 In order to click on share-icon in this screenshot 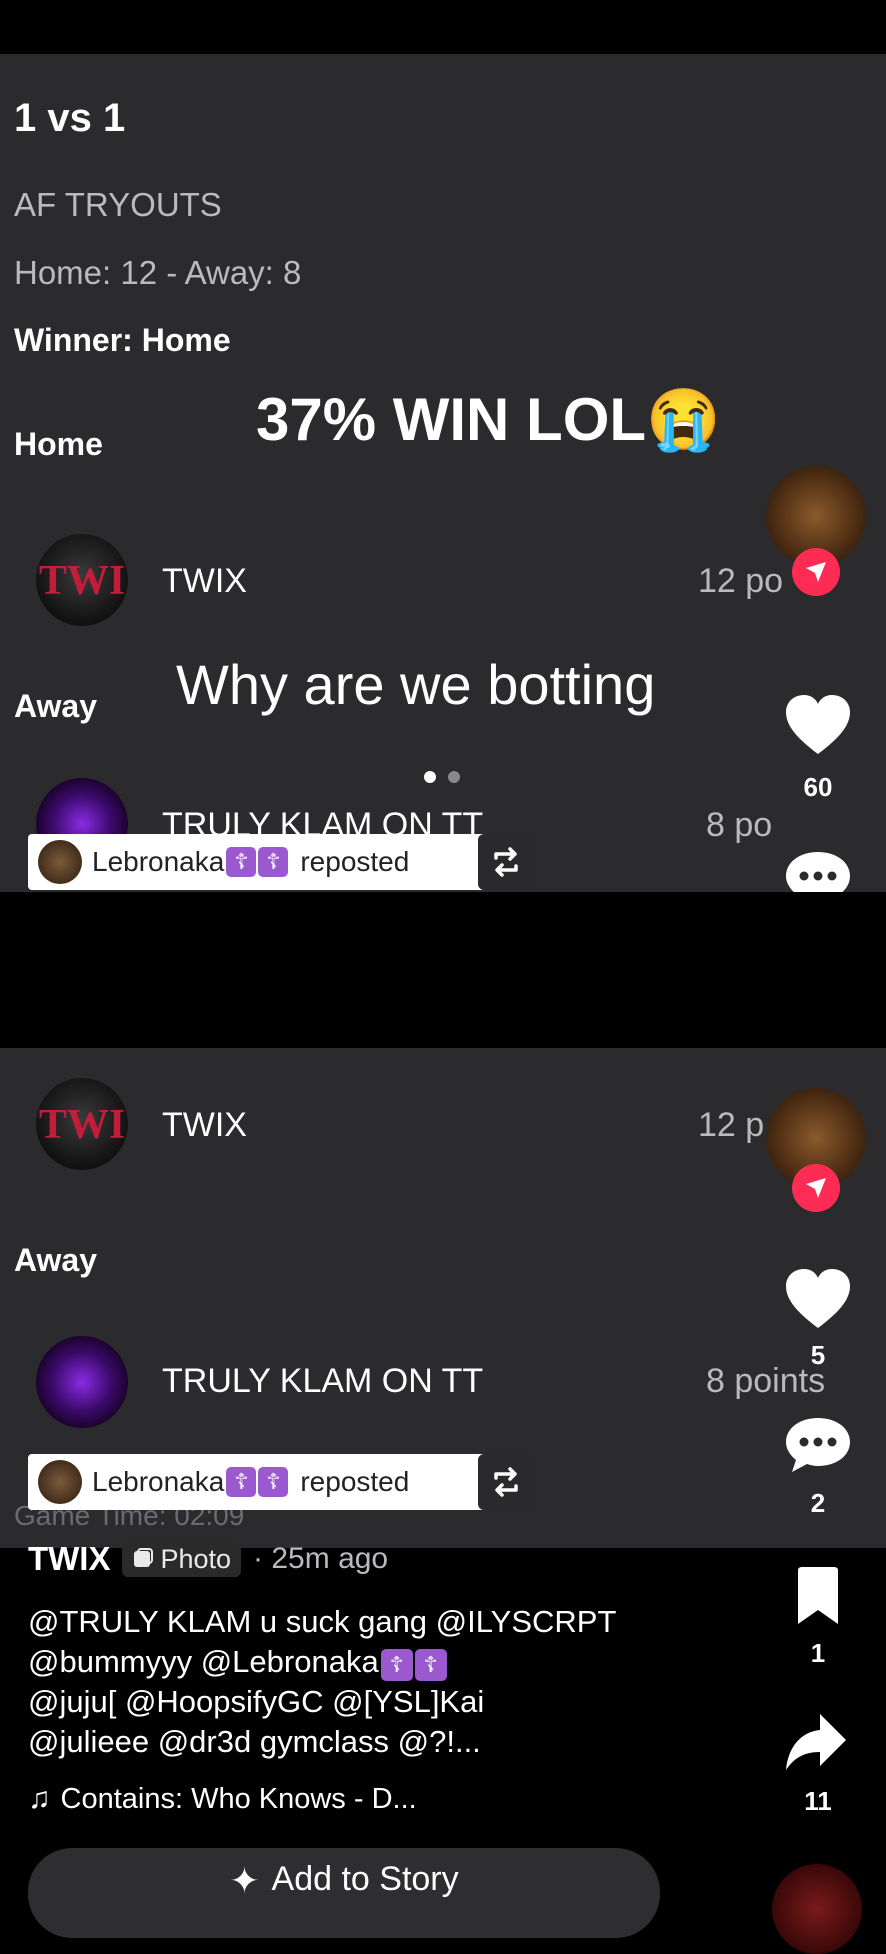, I will do `click(816, 1744)`.